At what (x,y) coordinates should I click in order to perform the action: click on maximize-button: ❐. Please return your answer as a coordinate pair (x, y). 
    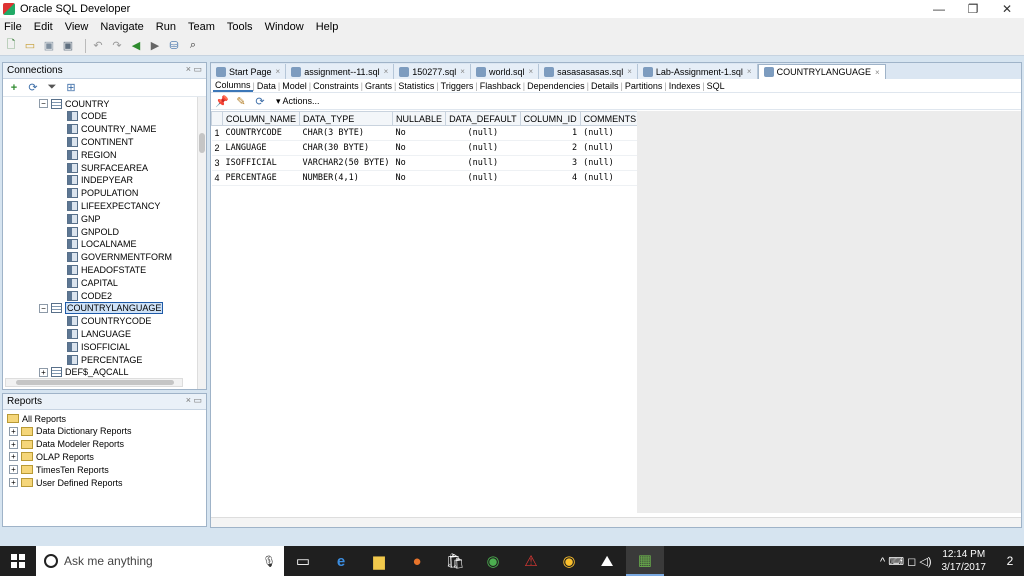
    Looking at the image, I should click on (973, 9).